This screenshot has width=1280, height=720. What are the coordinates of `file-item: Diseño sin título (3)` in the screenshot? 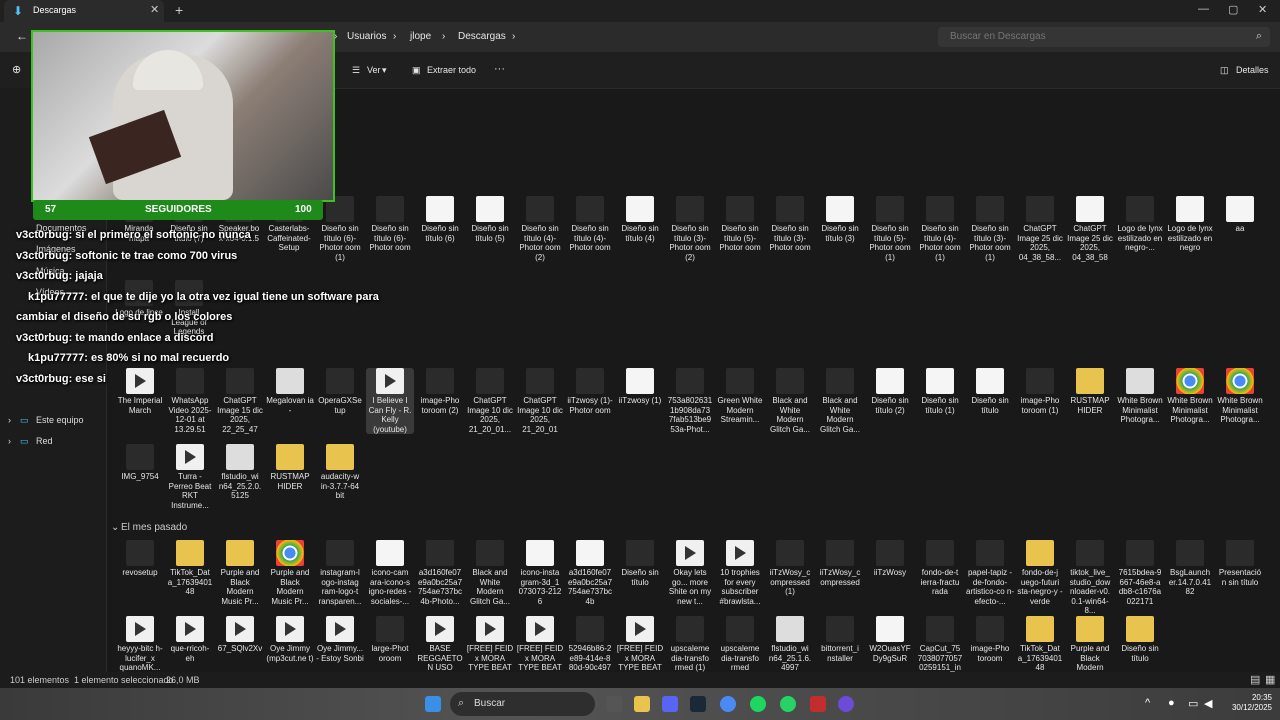 It's located at (840, 219).